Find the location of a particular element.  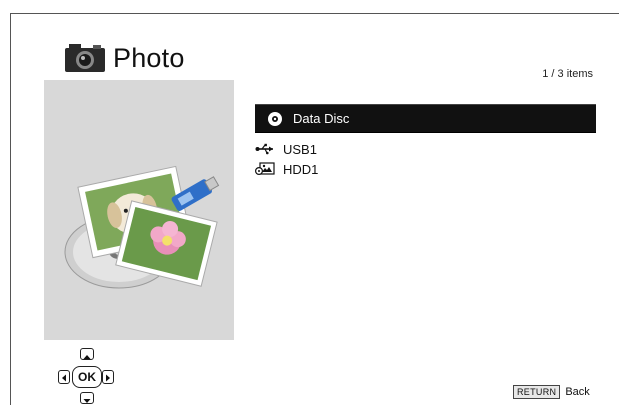

nav-right-button is located at coordinates (108, 377).